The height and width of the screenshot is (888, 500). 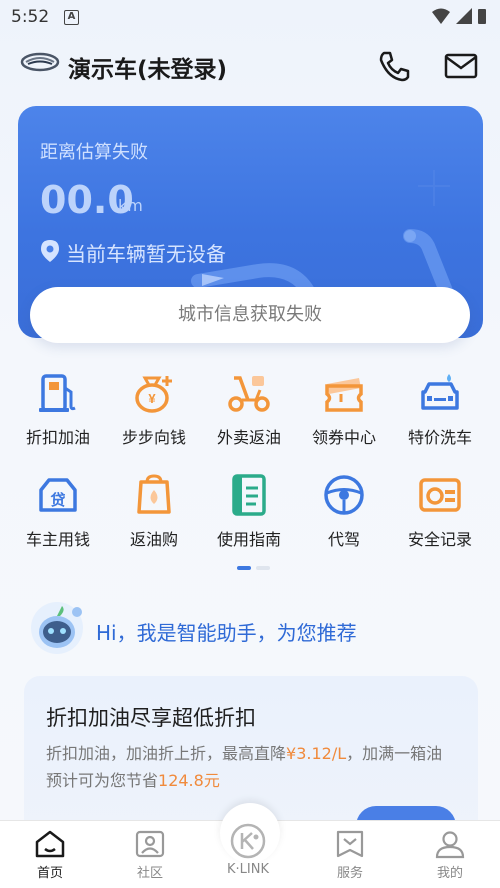 I want to click on nav-label: 首页, so click(x=49, y=873).